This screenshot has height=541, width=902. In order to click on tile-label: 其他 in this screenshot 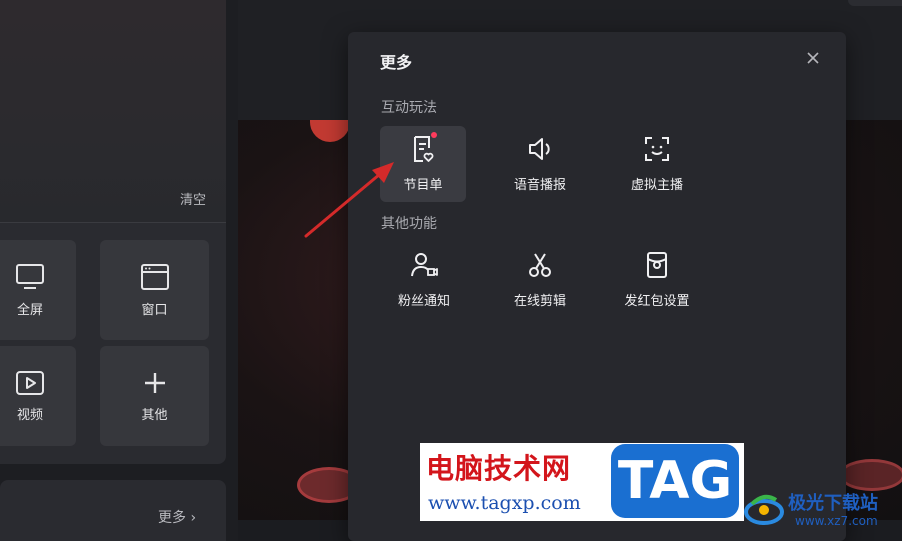, I will do `click(154, 415)`.